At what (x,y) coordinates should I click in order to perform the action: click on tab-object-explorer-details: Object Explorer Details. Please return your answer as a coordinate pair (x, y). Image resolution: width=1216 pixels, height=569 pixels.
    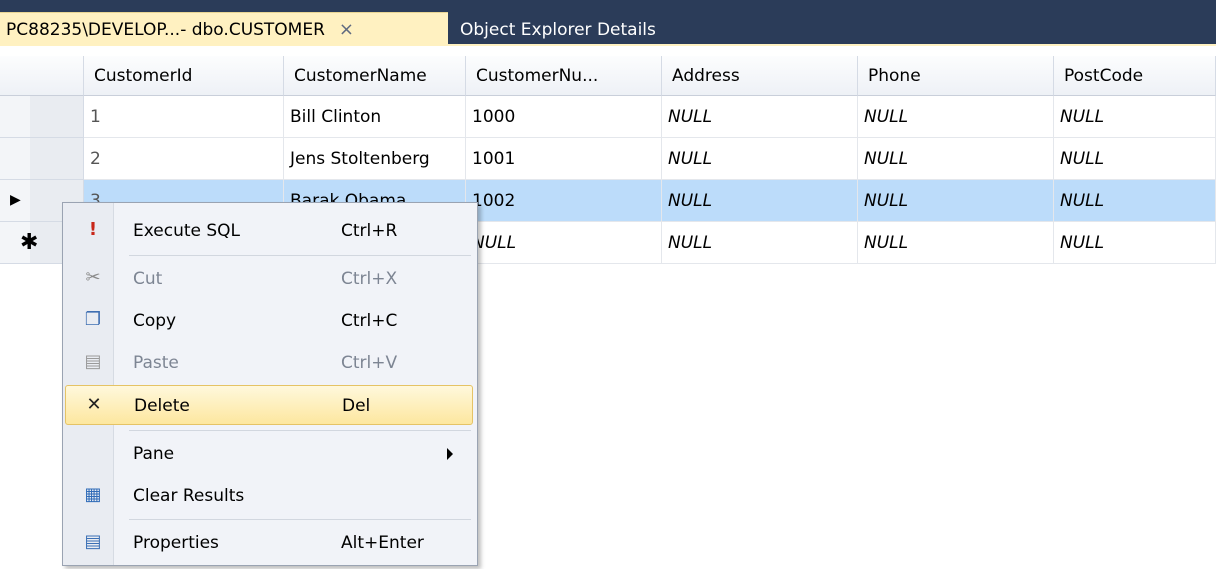
    Looking at the image, I should click on (558, 30).